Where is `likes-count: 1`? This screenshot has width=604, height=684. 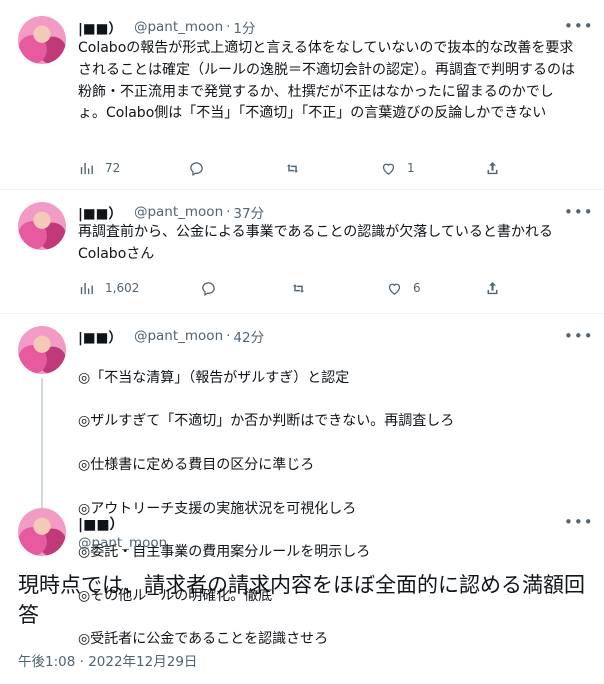
likes-count: 1 is located at coordinates (411, 168).